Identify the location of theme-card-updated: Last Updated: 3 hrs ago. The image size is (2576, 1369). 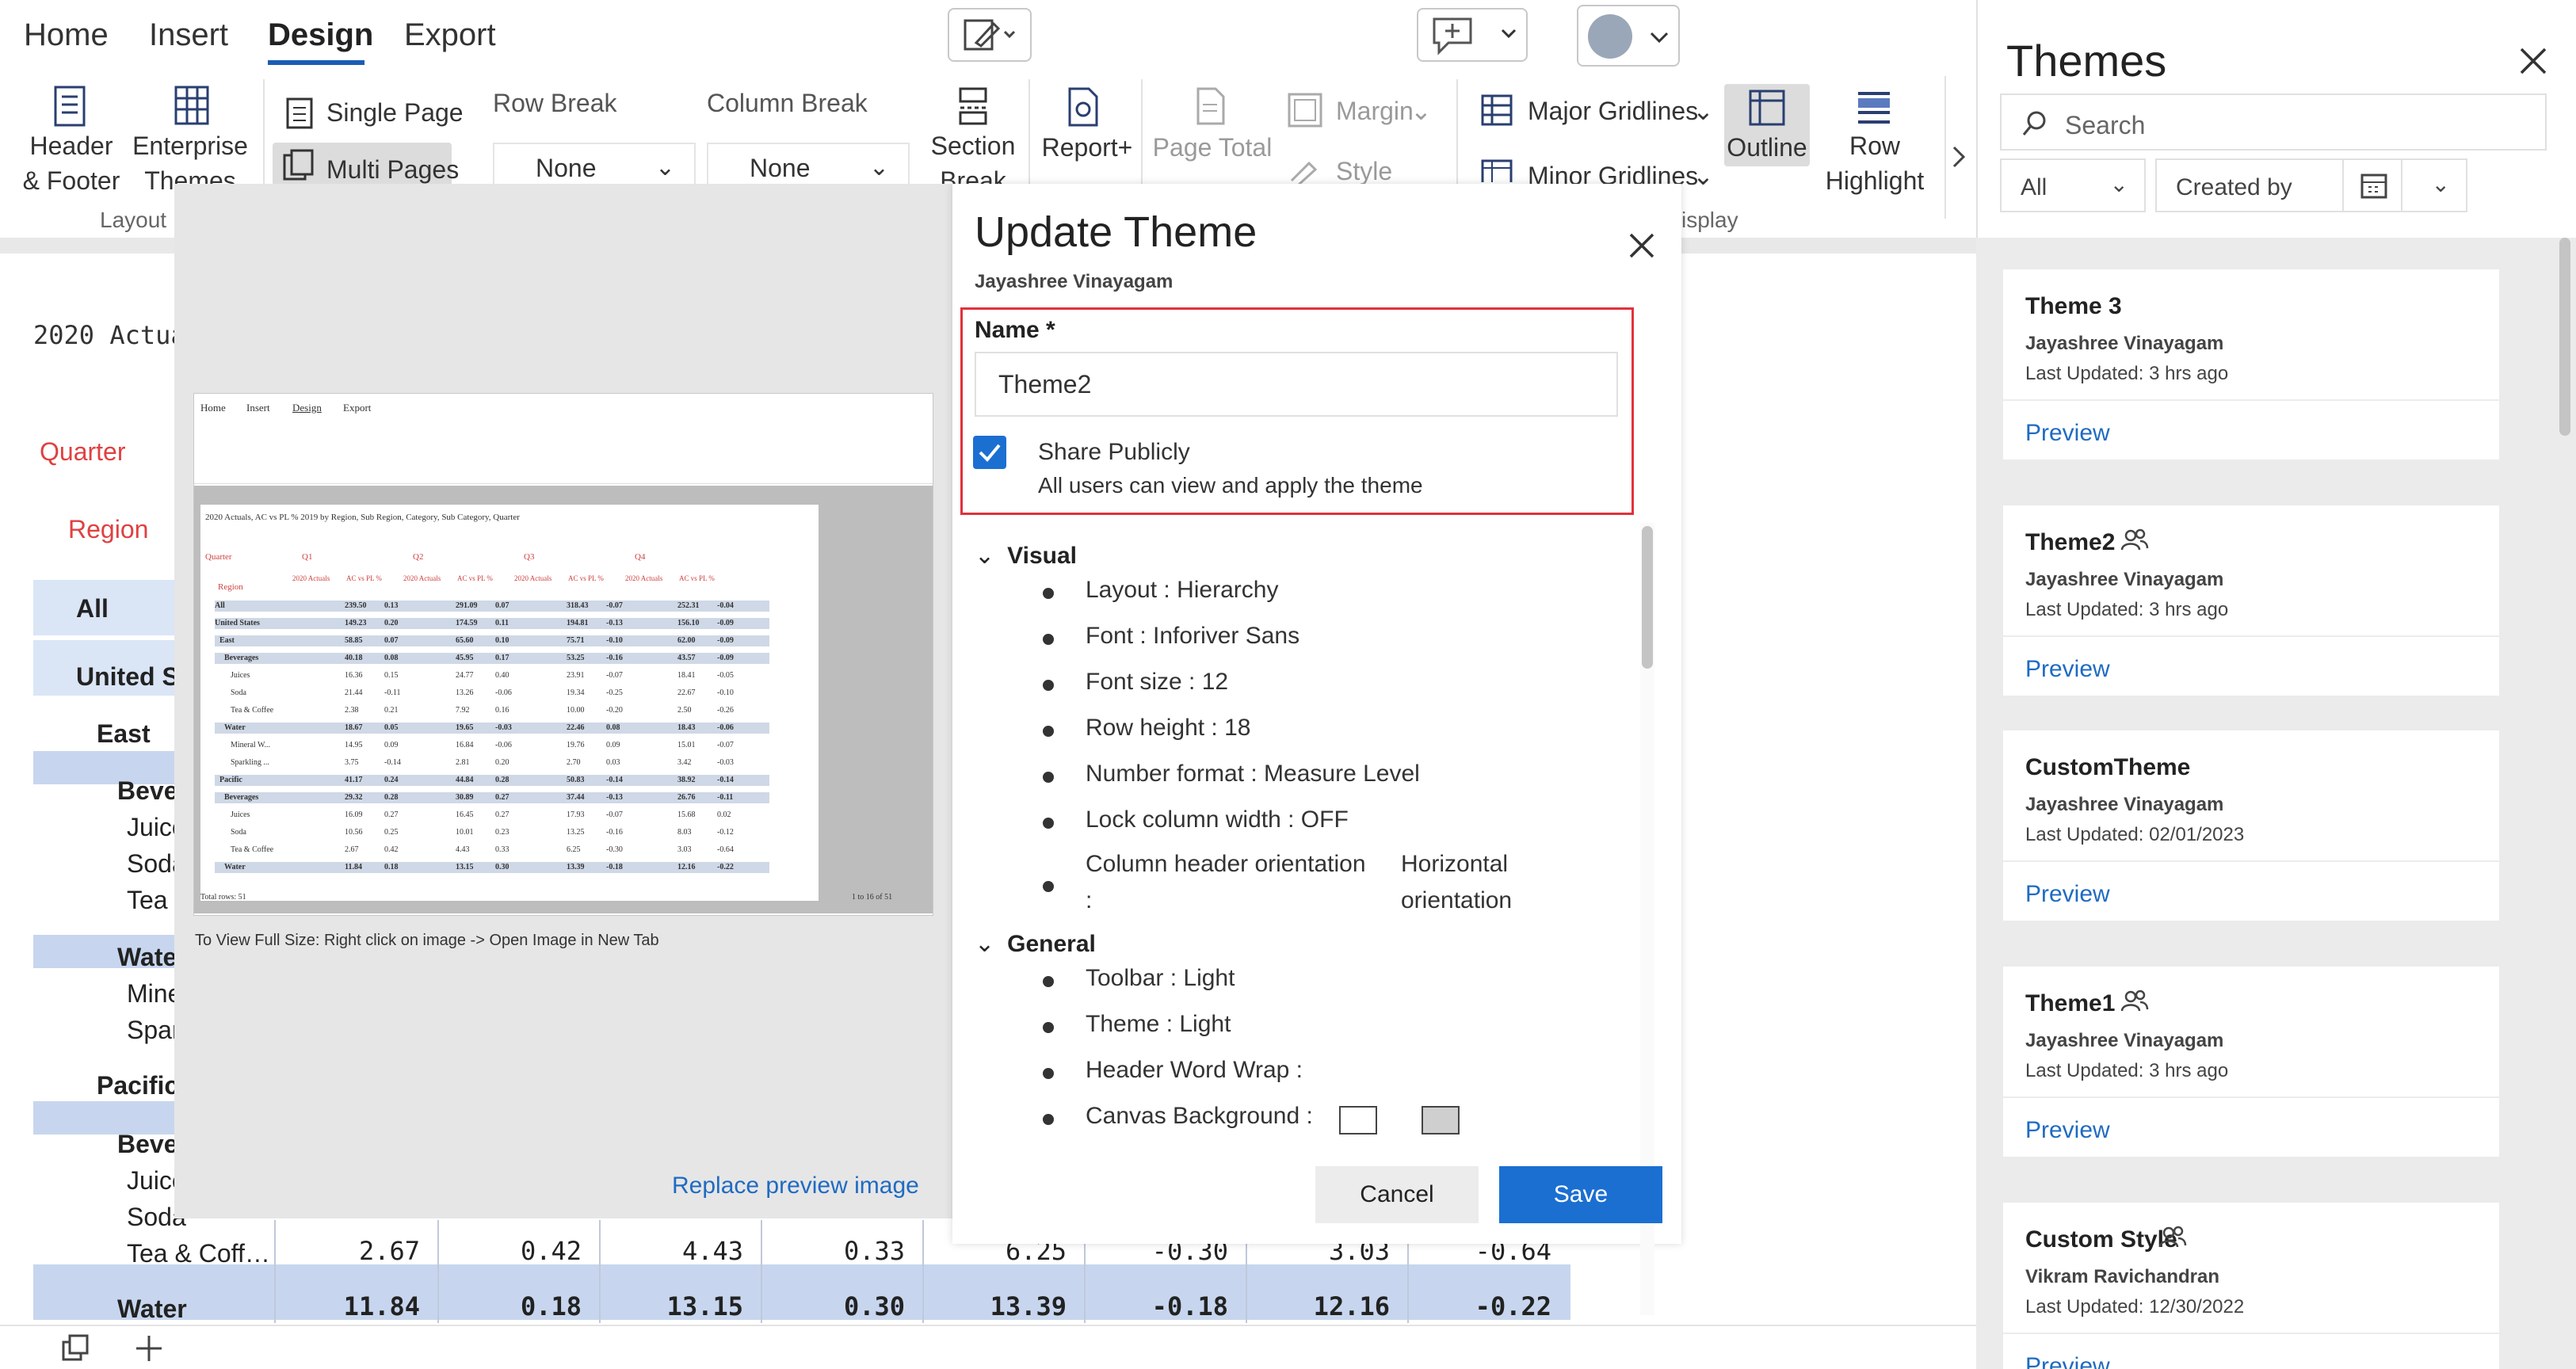
(2127, 1070).